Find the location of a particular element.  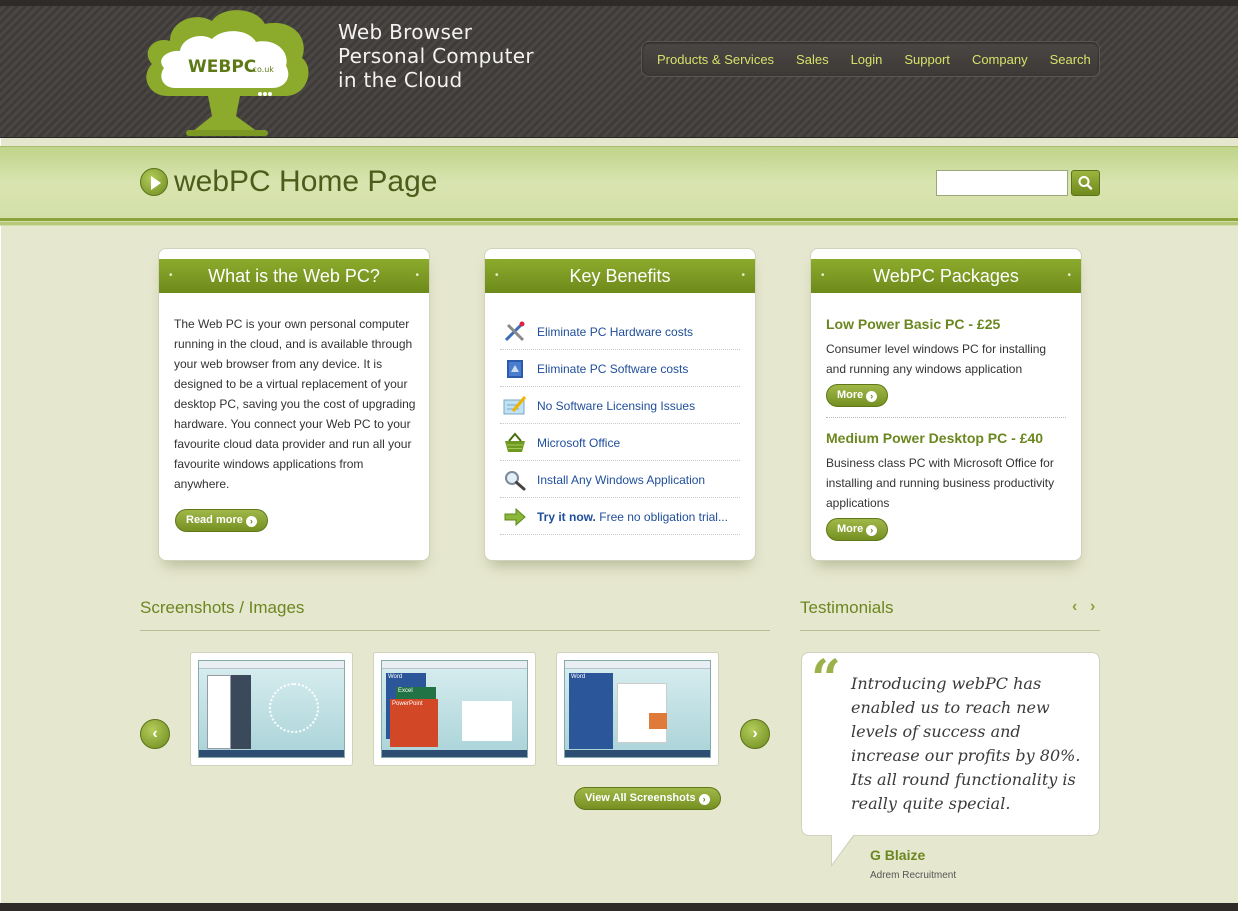

title-bar-divider-light is located at coordinates (621, 223).